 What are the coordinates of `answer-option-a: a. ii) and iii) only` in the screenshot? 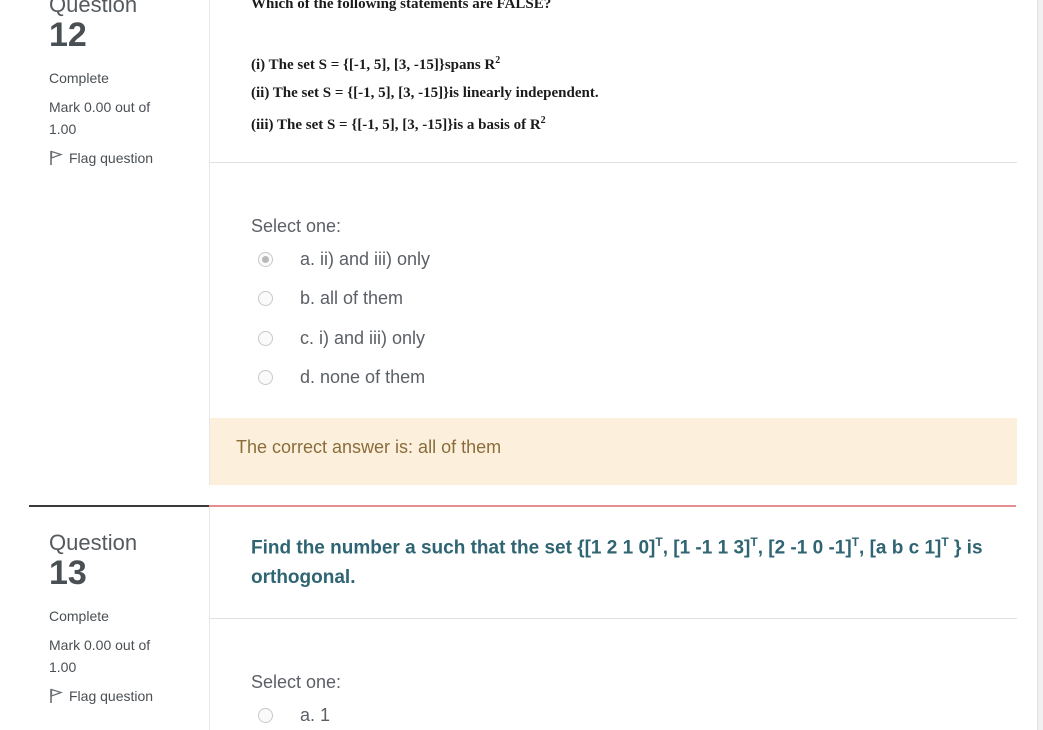 It's located at (344, 259).